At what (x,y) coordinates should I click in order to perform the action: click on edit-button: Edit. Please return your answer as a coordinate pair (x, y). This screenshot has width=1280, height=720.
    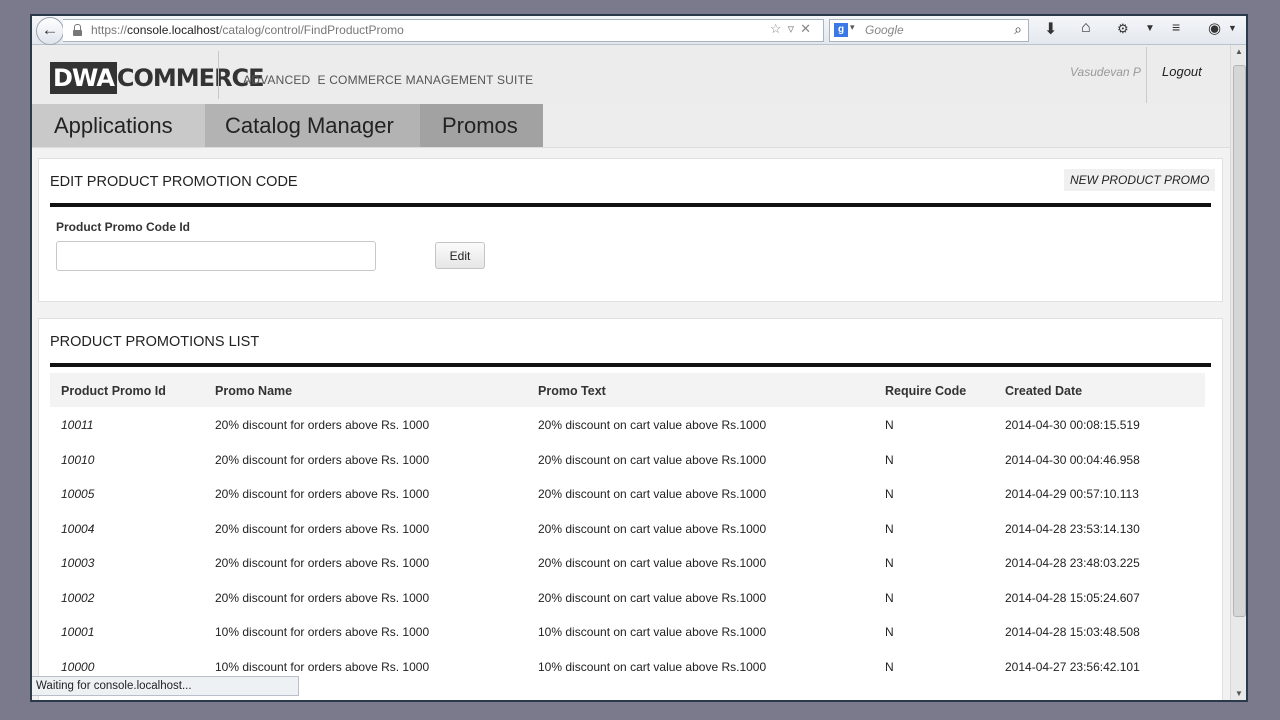
    Looking at the image, I should click on (460, 255).